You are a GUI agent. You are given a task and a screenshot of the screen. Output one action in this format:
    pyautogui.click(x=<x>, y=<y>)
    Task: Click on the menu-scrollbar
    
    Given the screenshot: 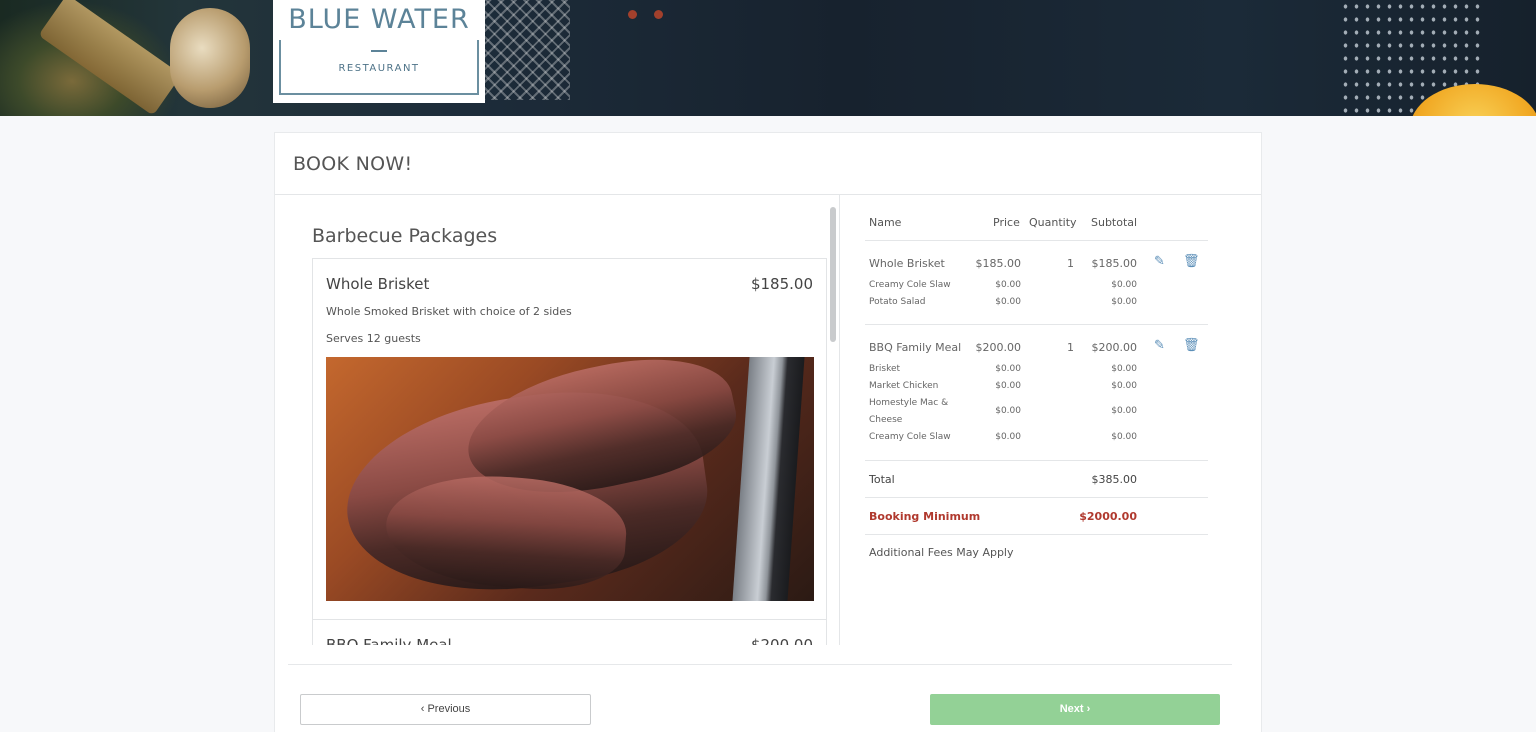 What is the action you would take?
    pyautogui.click(x=833, y=426)
    